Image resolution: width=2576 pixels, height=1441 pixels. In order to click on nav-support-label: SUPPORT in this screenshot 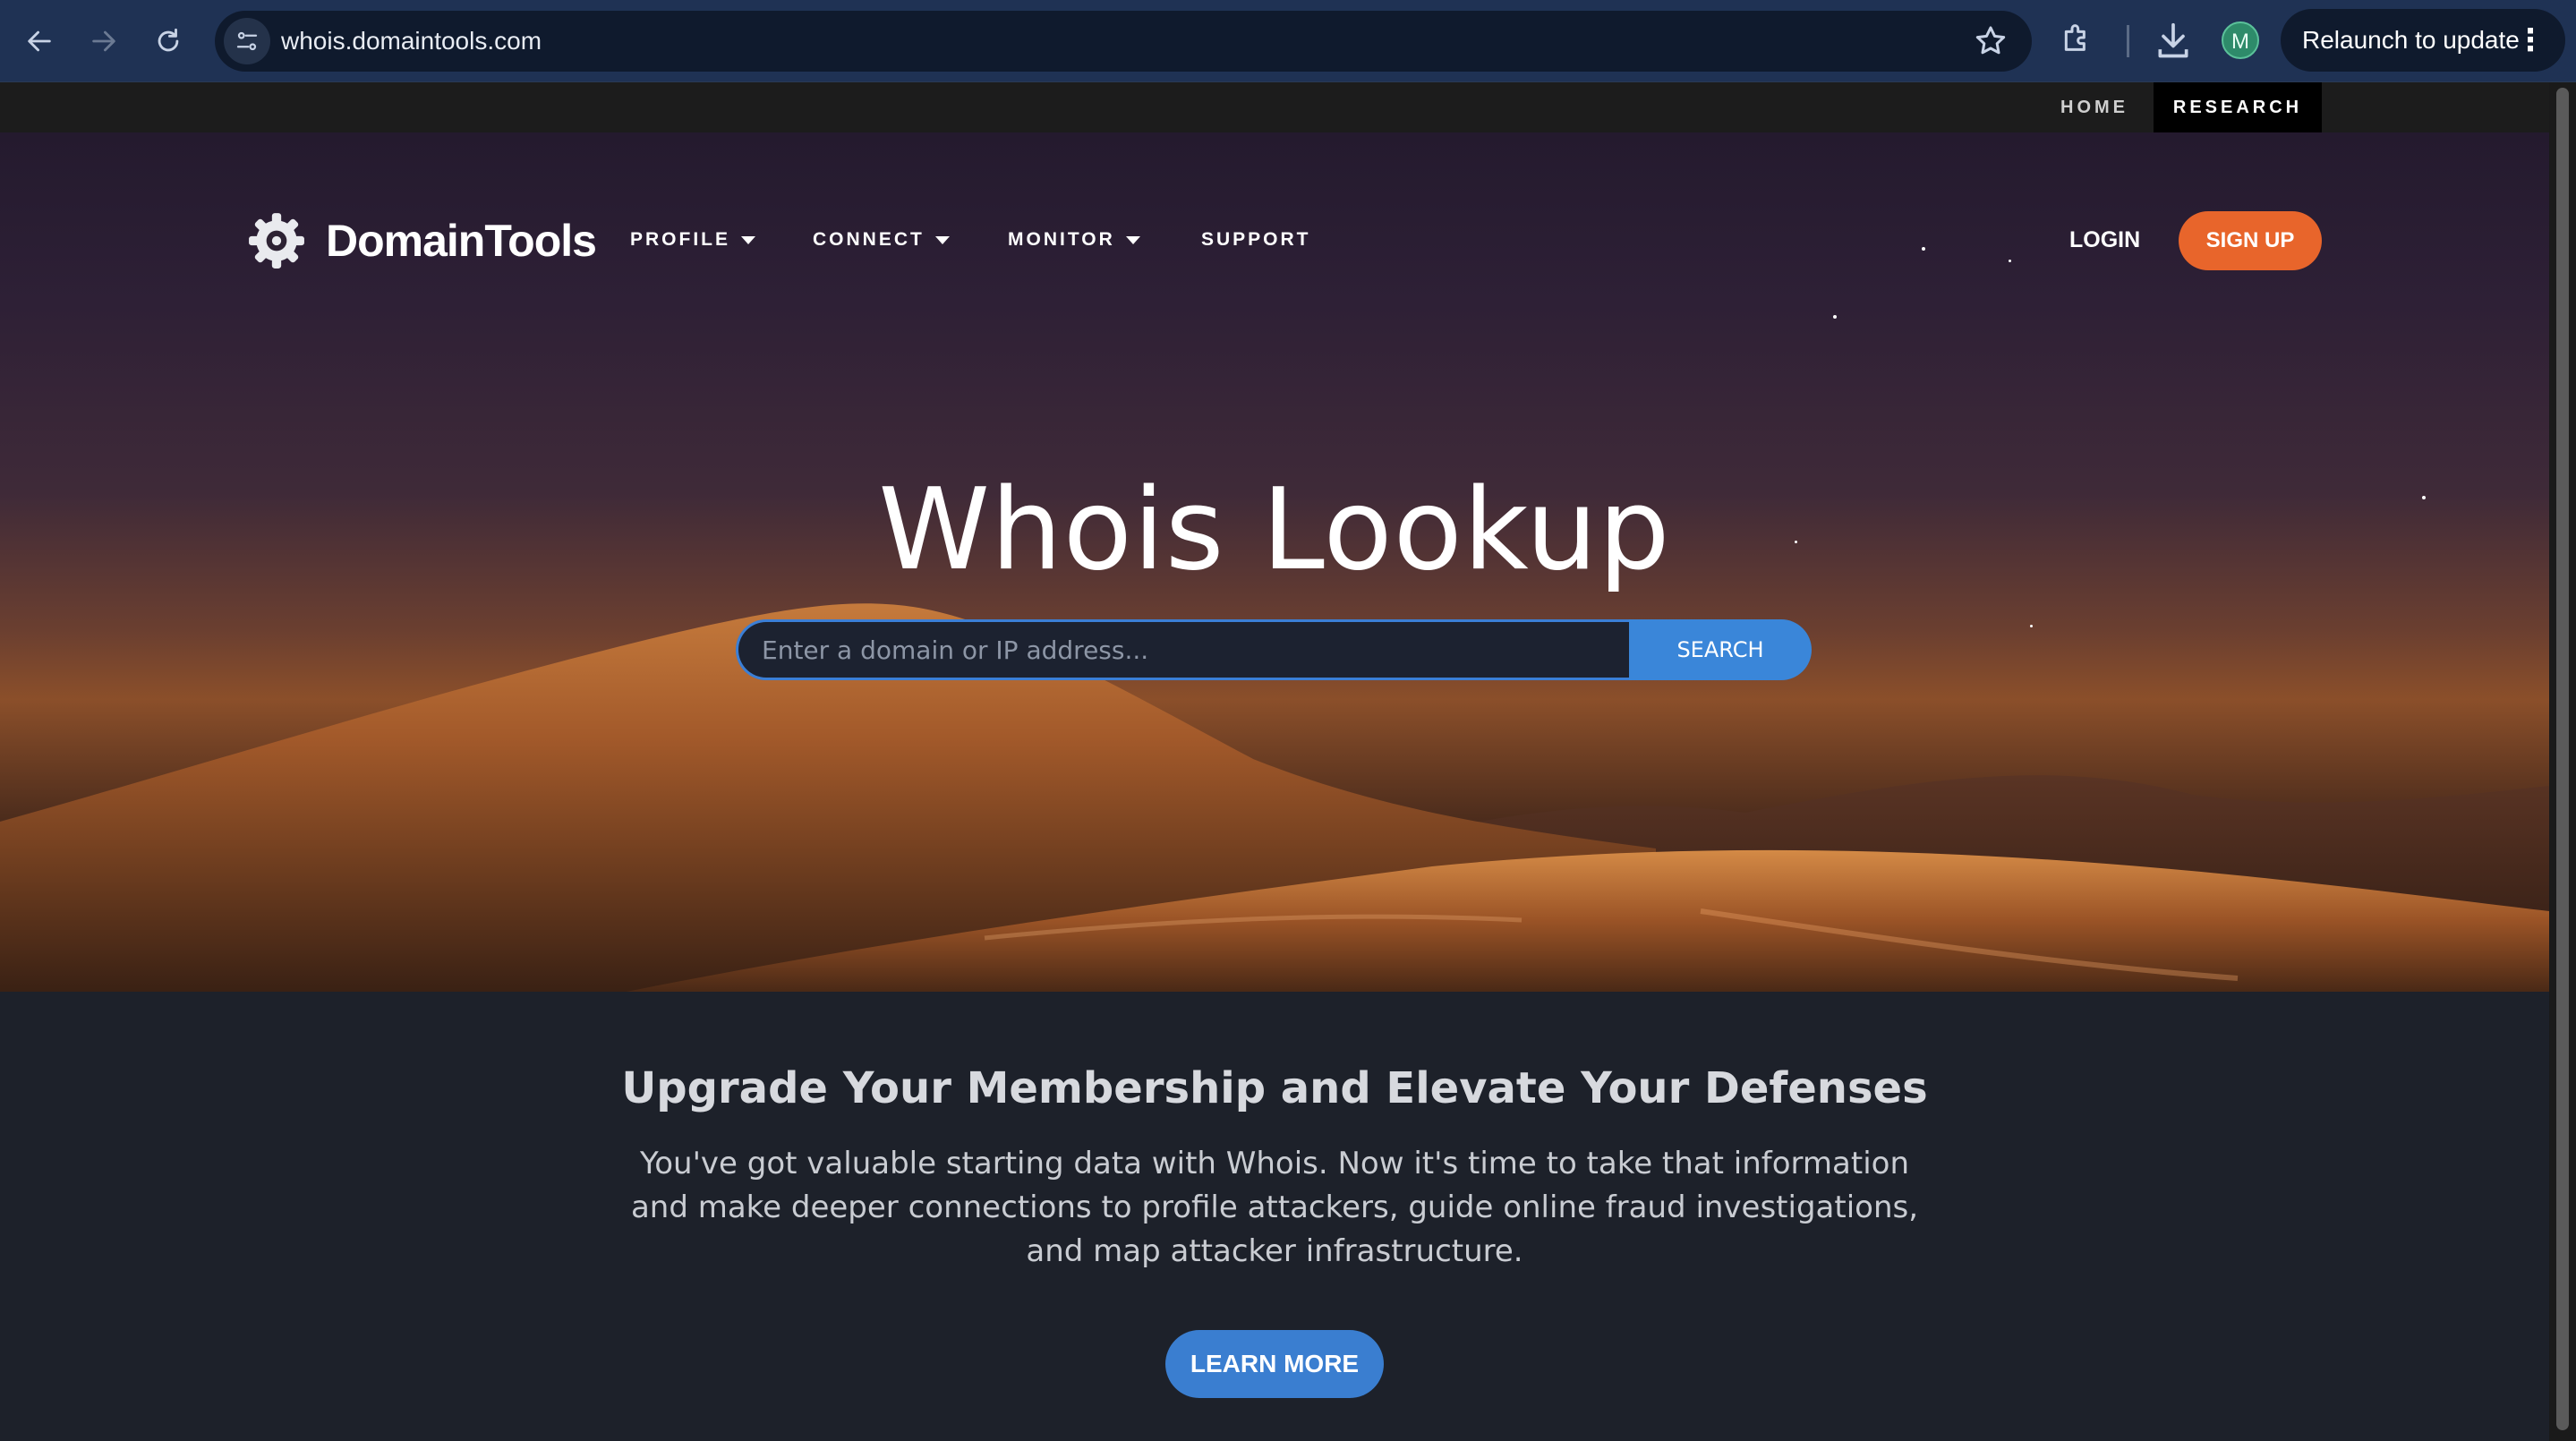, I will do `click(1256, 239)`.